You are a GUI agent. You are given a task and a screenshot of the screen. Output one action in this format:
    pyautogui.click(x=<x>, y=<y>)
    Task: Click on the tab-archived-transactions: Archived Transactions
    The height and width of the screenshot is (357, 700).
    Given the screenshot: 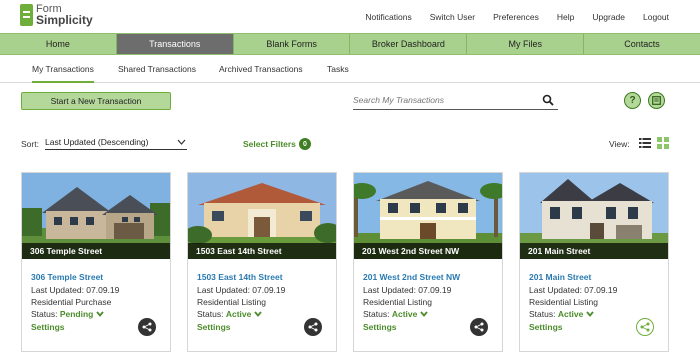 What is the action you would take?
    pyautogui.click(x=261, y=70)
    